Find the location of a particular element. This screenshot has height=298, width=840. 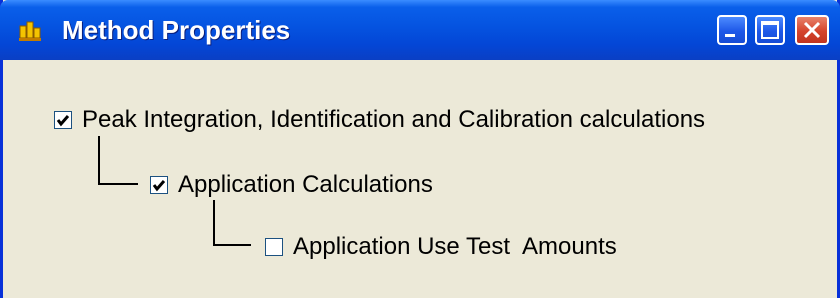

application-calculations-checkbox is located at coordinates (159, 185).